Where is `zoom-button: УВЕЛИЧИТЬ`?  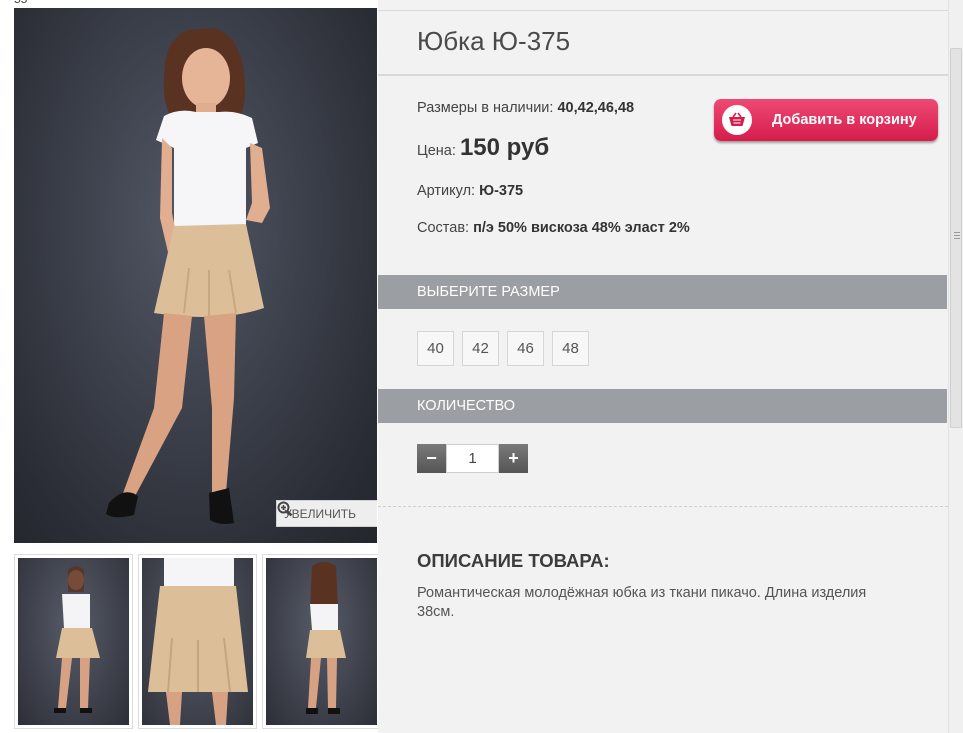
zoom-button: УВЕЛИЧИТЬ is located at coordinates (326, 513).